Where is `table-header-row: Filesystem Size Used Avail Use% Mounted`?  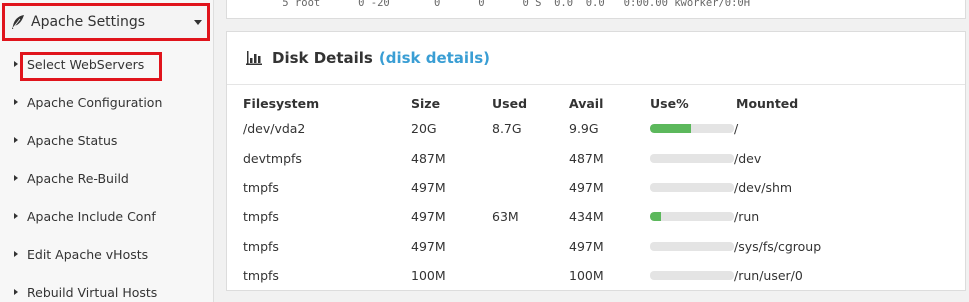 table-header-row: Filesystem Size Used Avail Use% Mounted is located at coordinates (593, 103).